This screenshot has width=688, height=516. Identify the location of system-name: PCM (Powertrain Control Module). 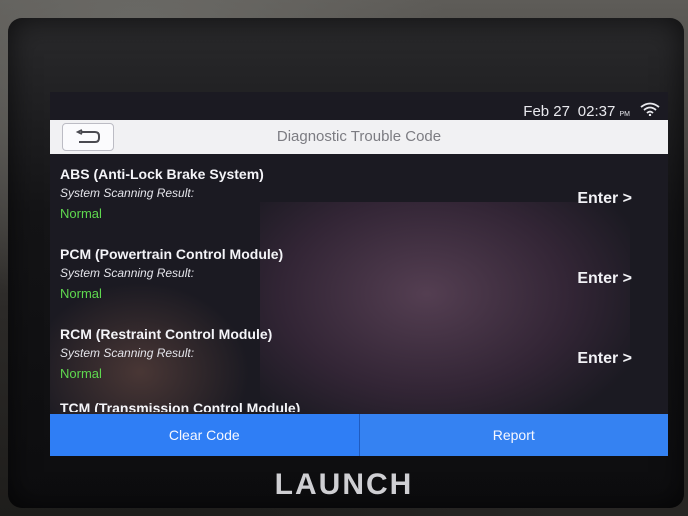
(172, 254).